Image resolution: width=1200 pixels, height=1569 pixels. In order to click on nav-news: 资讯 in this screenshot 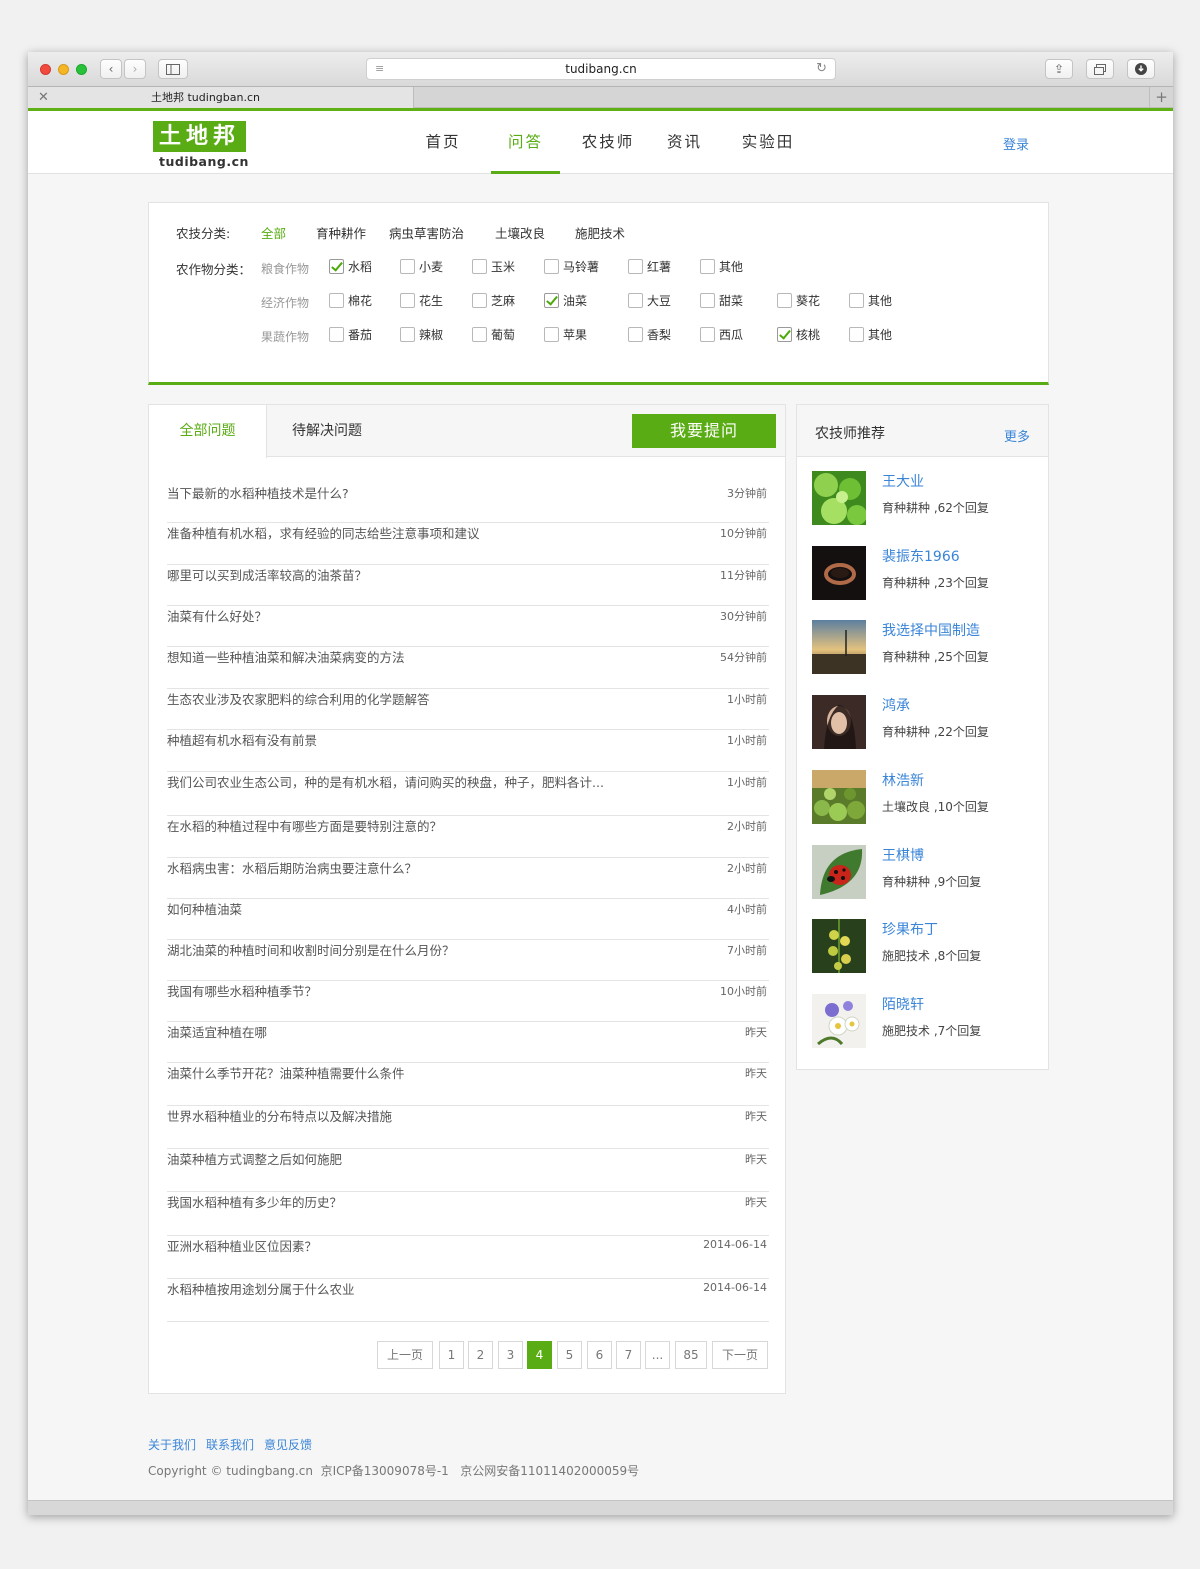, I will do `click(684, 142)`.